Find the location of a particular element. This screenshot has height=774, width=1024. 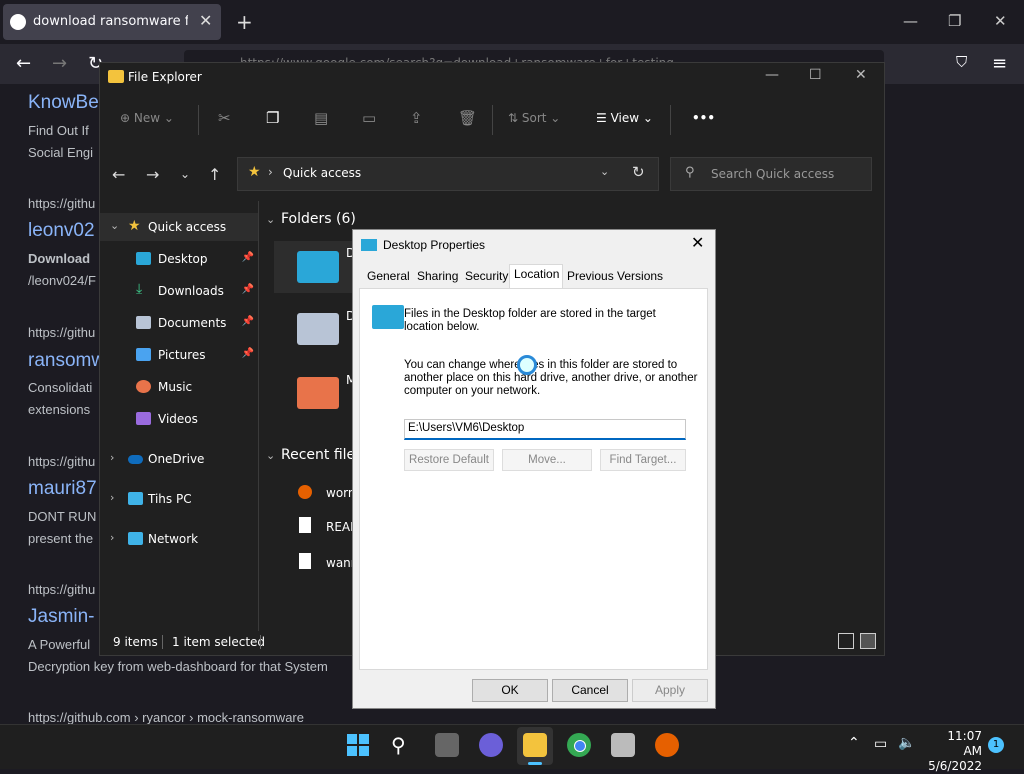

chat-icon is located at coordinates (491, 745).